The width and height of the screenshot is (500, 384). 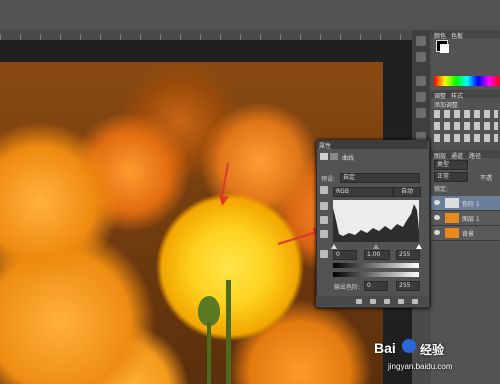 I want to click on output-white-value: 255, so click(x=405, y=285).